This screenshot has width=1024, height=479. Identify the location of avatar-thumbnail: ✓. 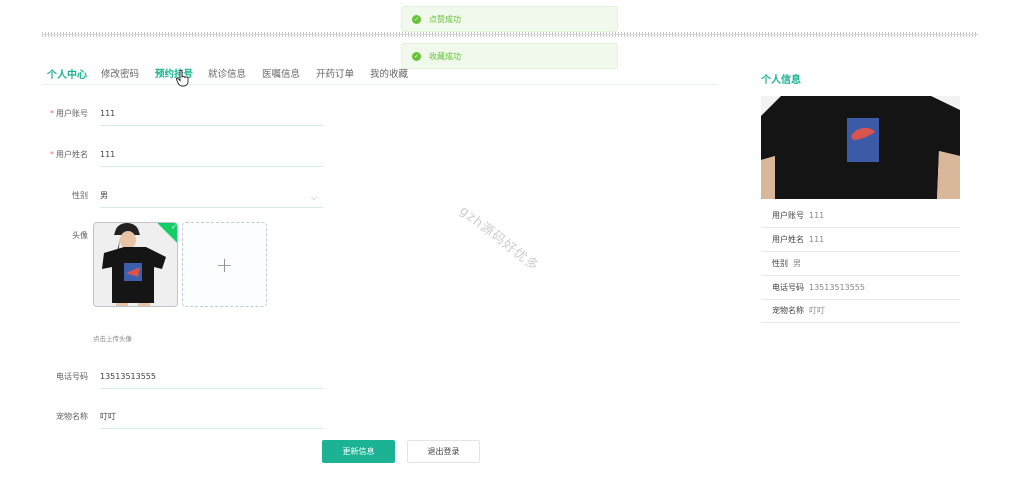
(135, 264).